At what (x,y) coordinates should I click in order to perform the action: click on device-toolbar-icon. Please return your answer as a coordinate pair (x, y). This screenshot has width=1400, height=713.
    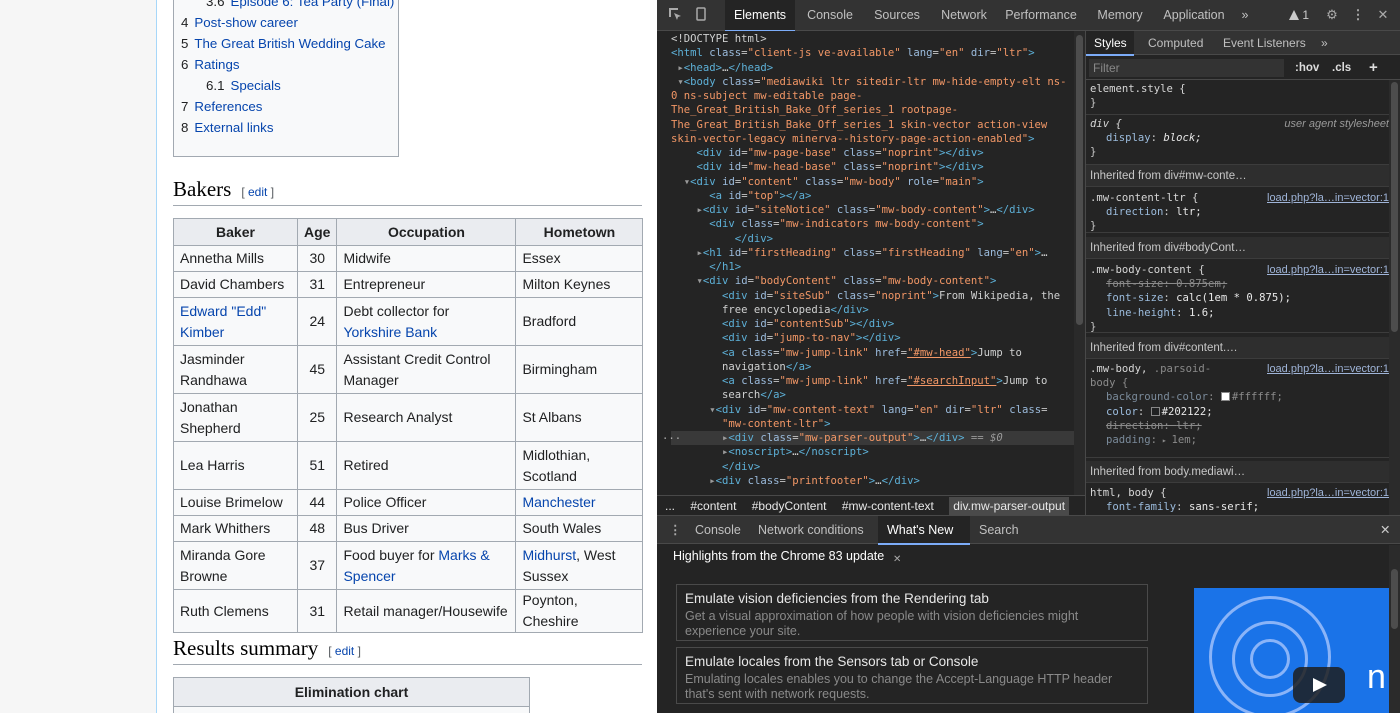
    Looking at the image, I should click on (701, 15).